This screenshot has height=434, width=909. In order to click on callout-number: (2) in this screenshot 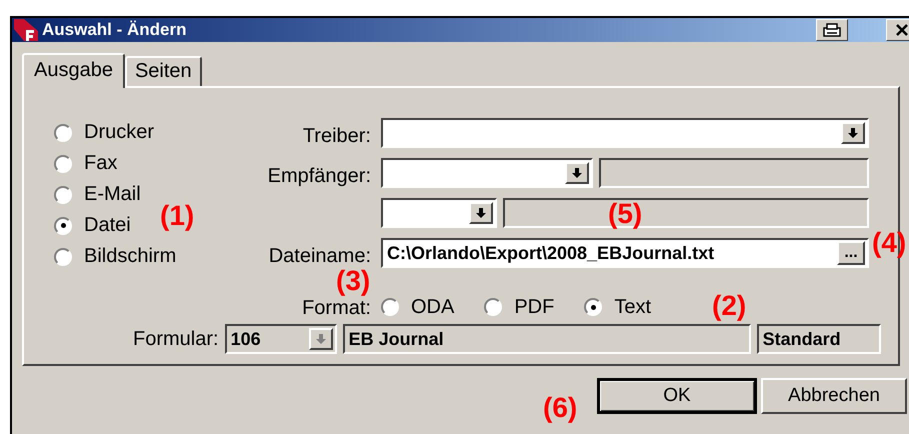, I will do `click(729, 306)`.